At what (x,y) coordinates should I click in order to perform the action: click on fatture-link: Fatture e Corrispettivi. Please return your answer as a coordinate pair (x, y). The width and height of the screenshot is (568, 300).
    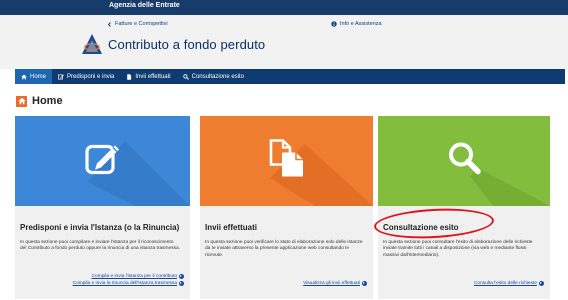
    Looking at the image, I should click on (137, 24).